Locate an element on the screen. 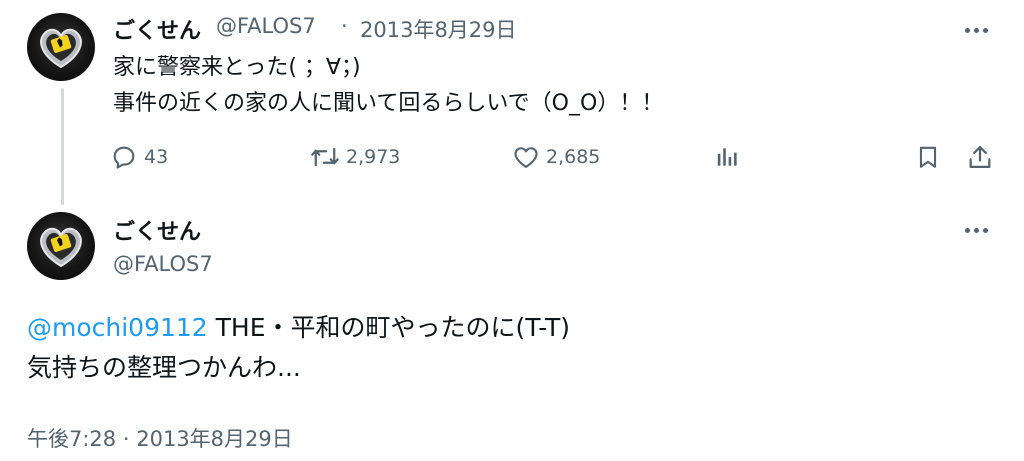  share-icon is located at coordinates (980, 157).